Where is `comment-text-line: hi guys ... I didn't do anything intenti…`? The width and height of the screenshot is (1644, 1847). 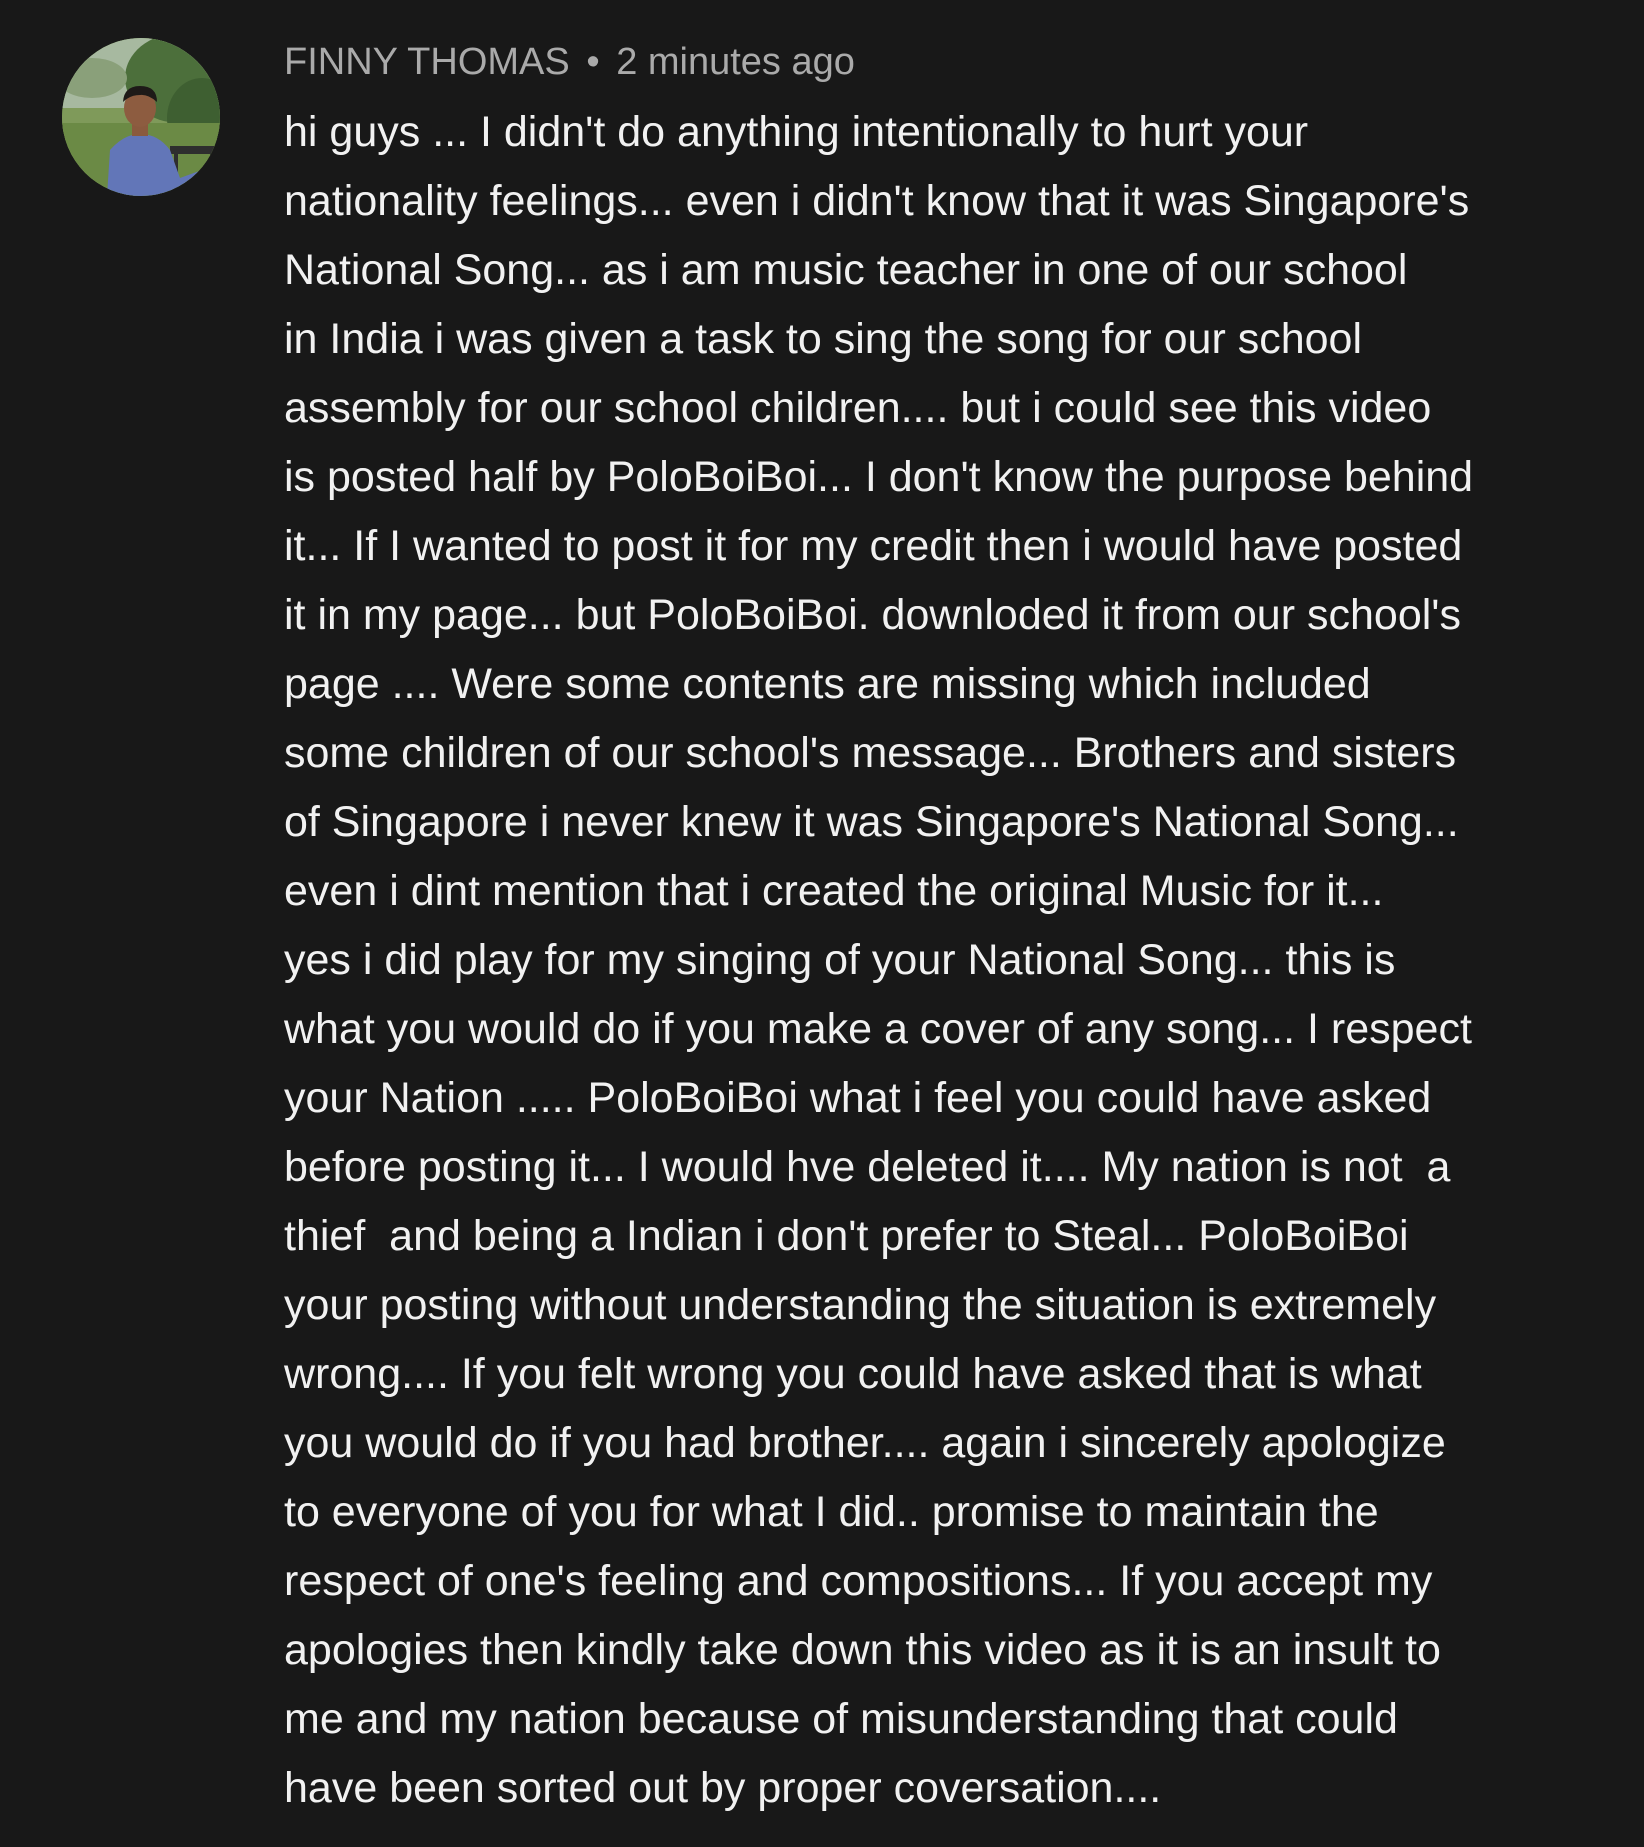 comment-text-line: hi guys ... I didn't do anything intenti… is located at coordinates (796, 132).